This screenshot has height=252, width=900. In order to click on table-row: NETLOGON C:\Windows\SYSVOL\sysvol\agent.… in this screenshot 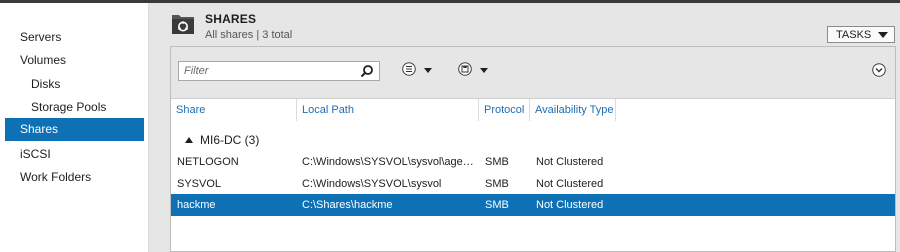, I will do `click(533, 162)`.